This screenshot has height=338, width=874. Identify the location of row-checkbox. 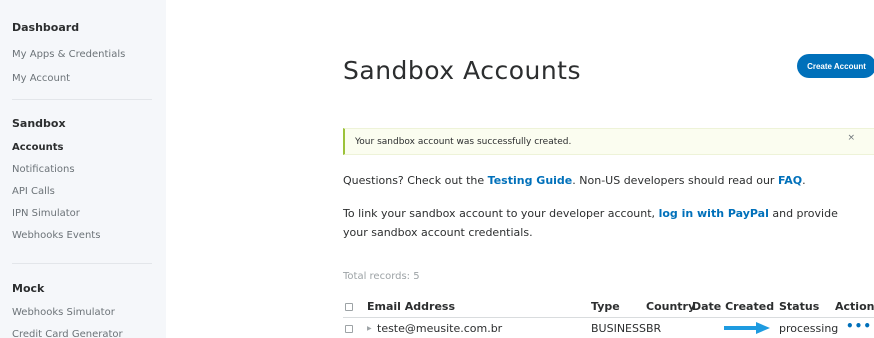
(349, 329).